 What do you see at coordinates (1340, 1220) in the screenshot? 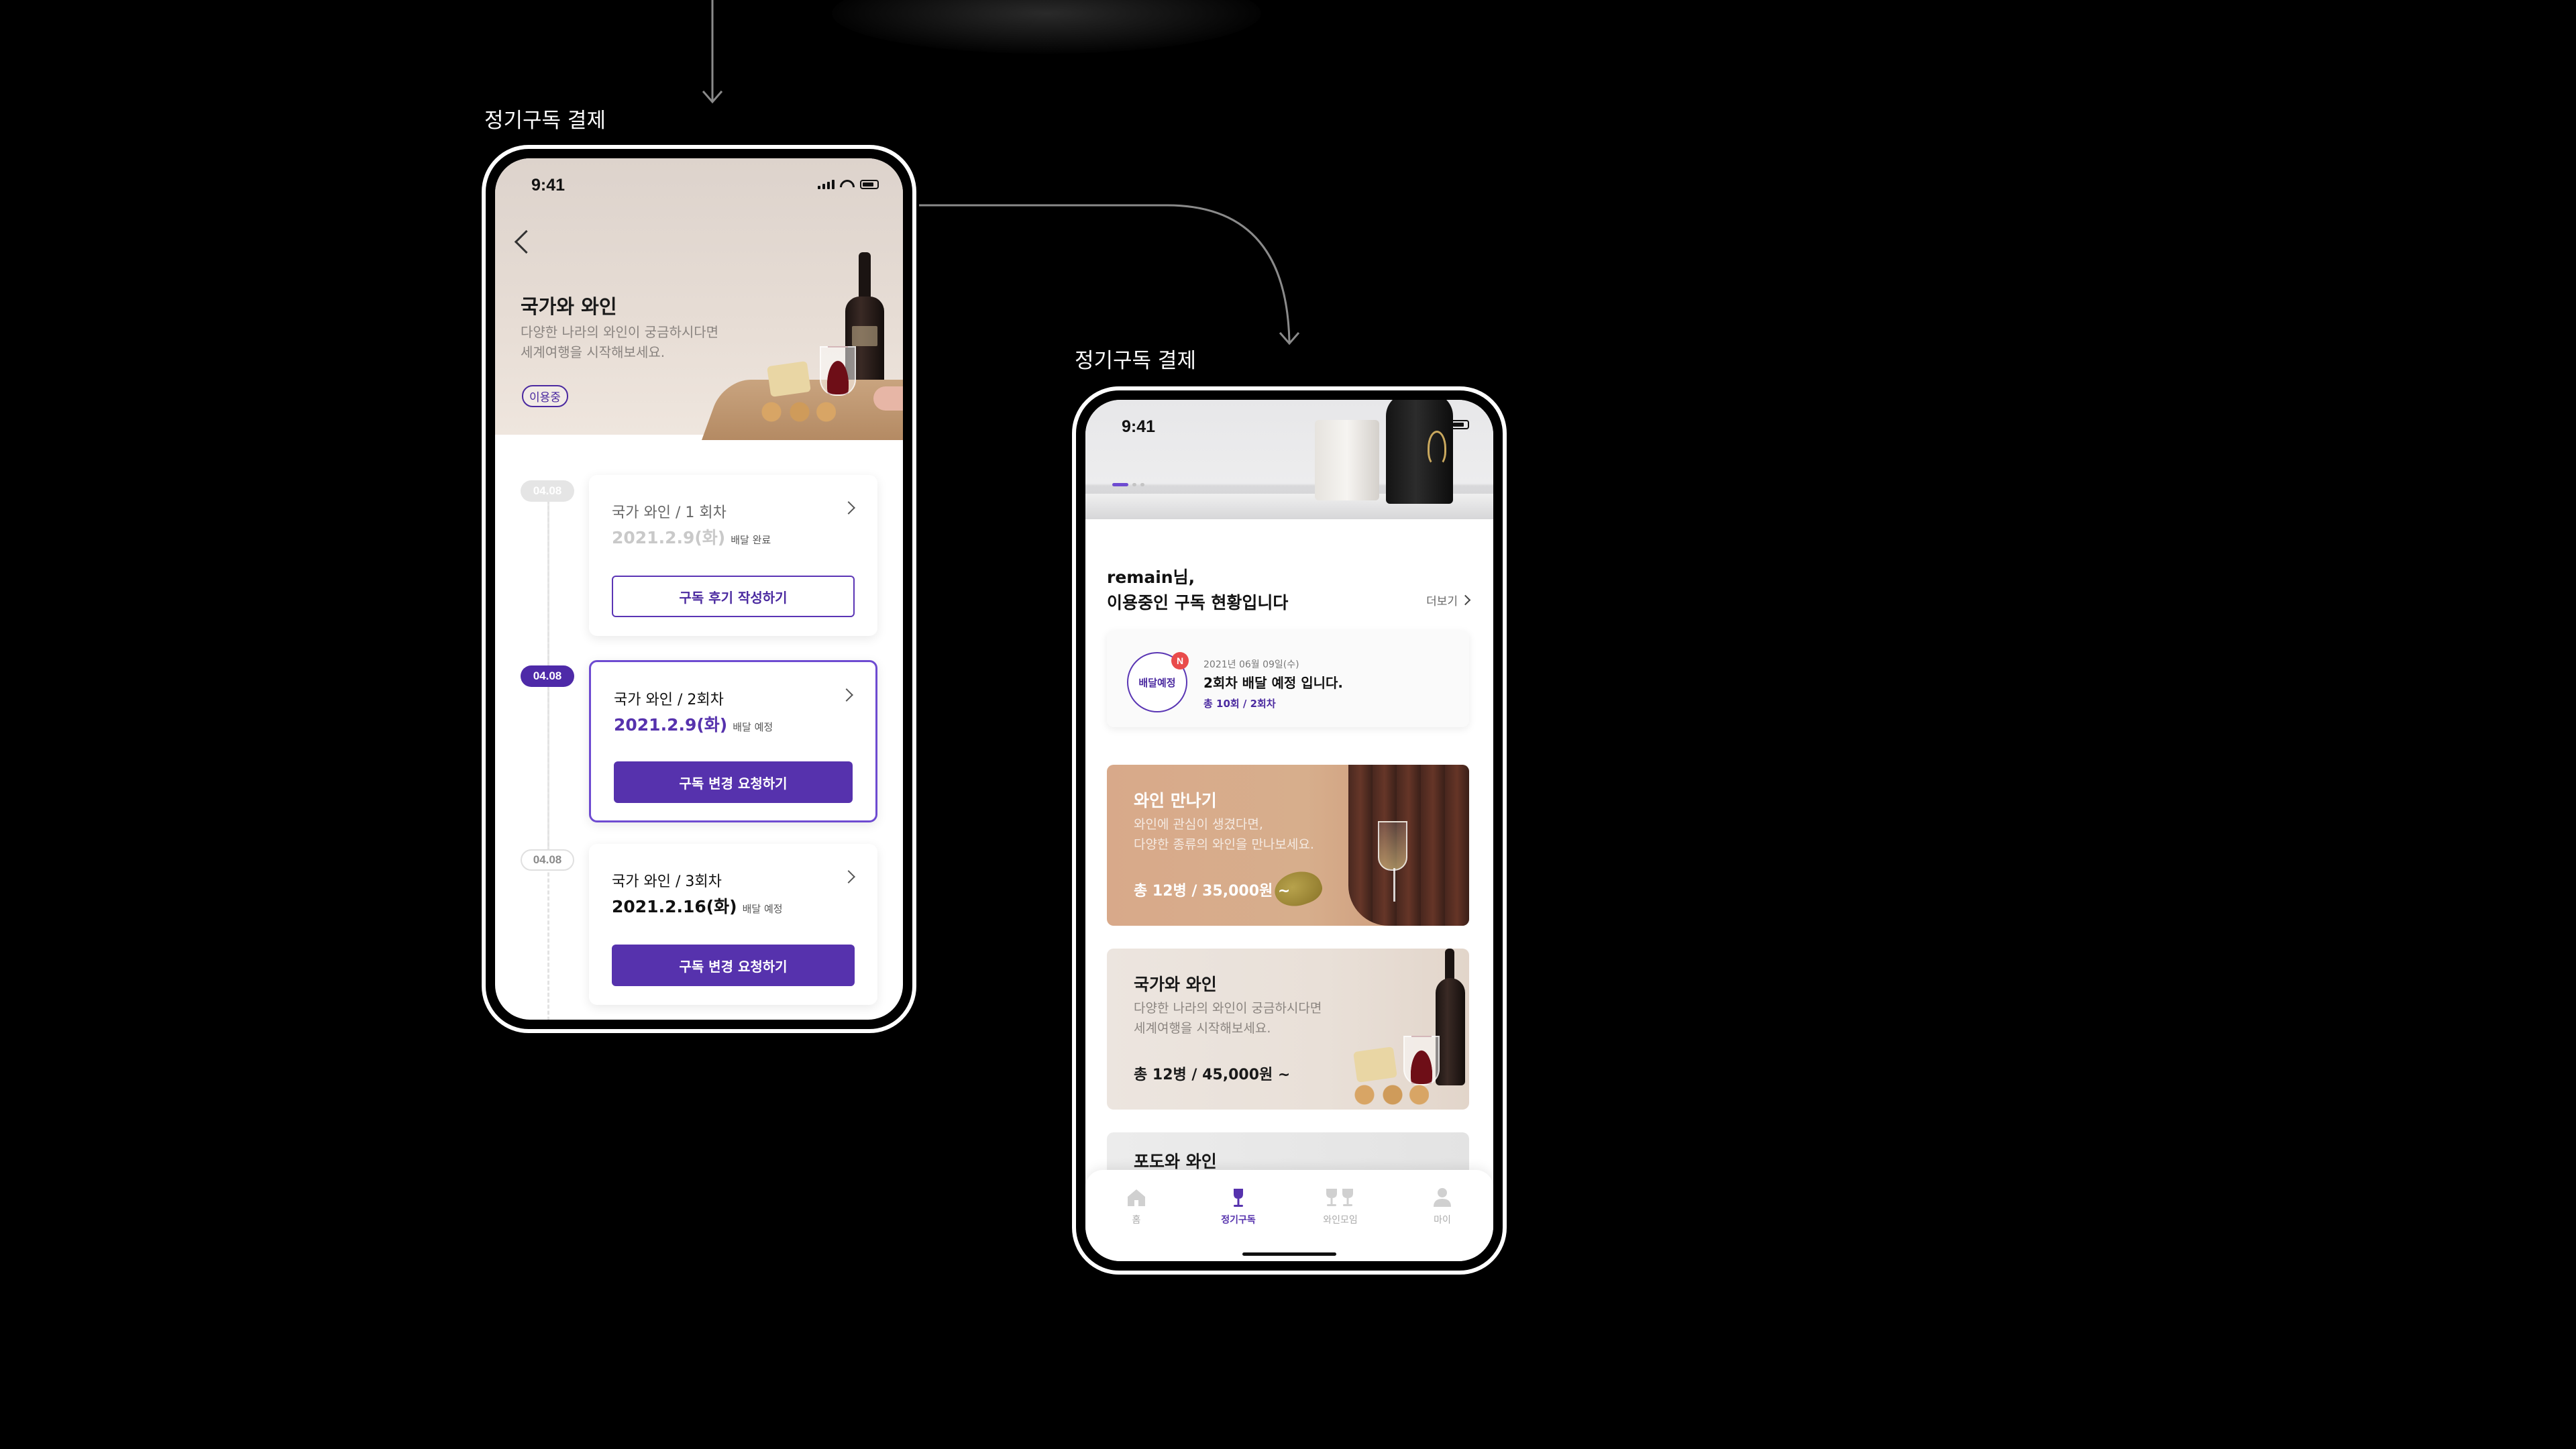
I see `tab-label: 와인모임` at bounding box center [1340, 1220].